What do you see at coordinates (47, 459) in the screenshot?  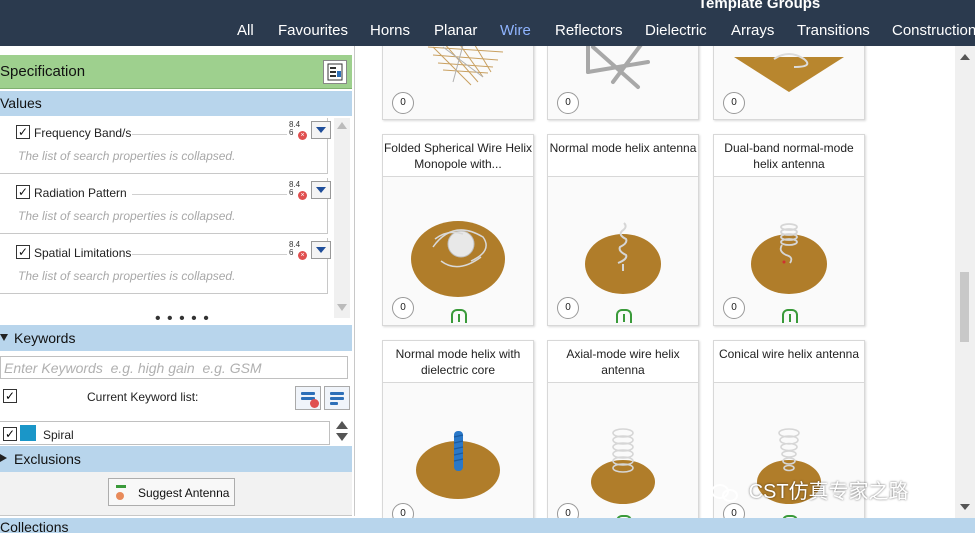 I see `exclusions-title: Exclusions` at bounding box center [47, 459].